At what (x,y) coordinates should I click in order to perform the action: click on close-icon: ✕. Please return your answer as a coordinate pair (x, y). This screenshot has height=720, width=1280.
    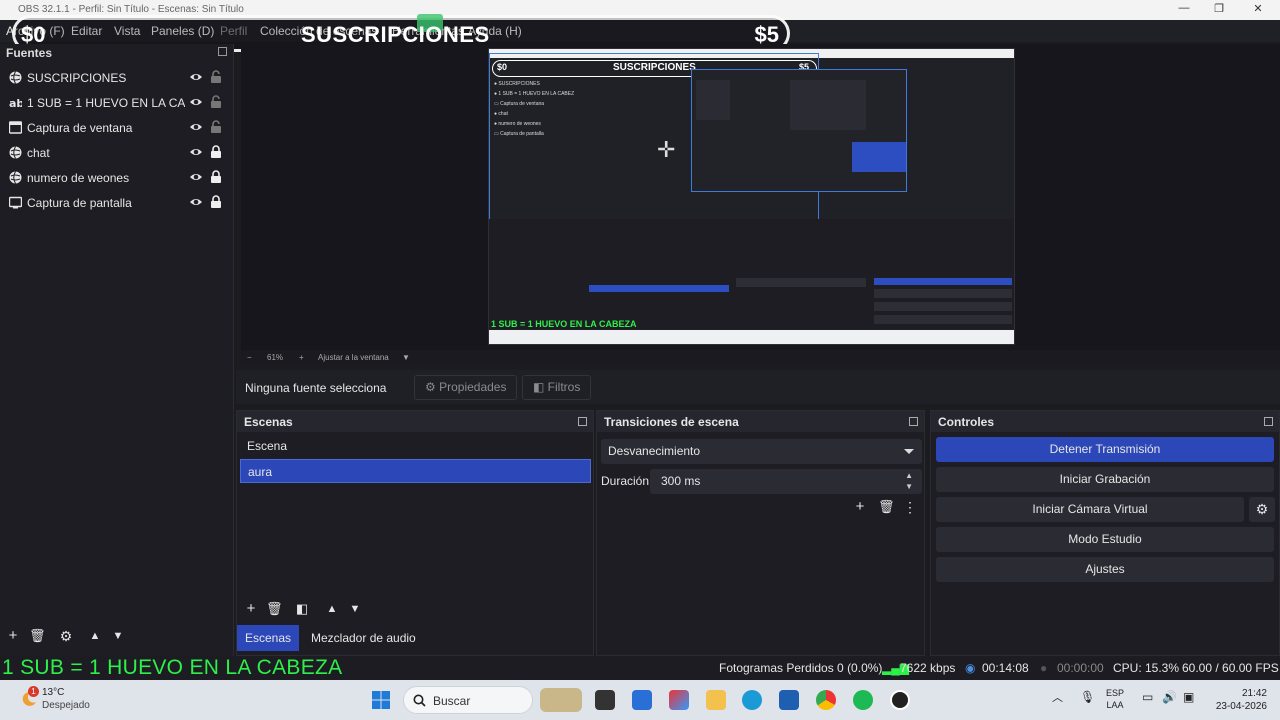
    Looking at the image, I should click on (1258, 8).